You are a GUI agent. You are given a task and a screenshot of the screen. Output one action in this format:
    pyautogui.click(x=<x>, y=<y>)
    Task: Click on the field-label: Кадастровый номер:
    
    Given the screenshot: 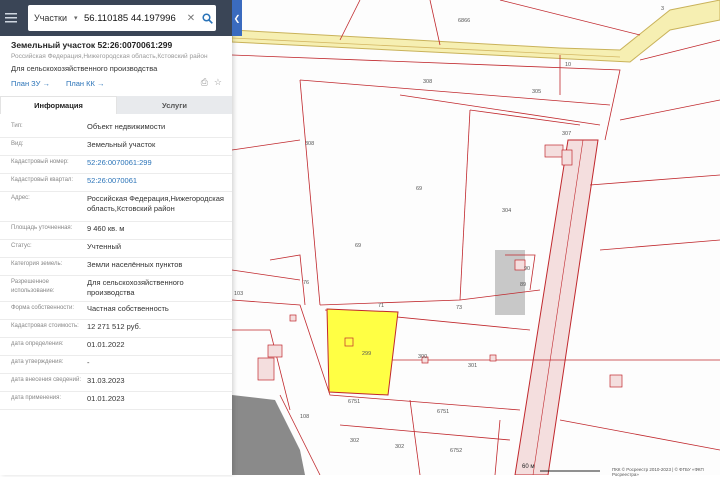 What is the action you would take?
    pyautogui.click(x=40, y=162)
    